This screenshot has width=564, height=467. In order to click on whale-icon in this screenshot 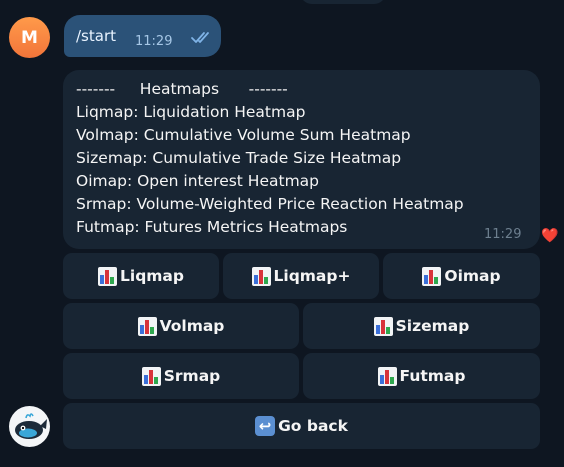, I will do `click(31, 426)`.